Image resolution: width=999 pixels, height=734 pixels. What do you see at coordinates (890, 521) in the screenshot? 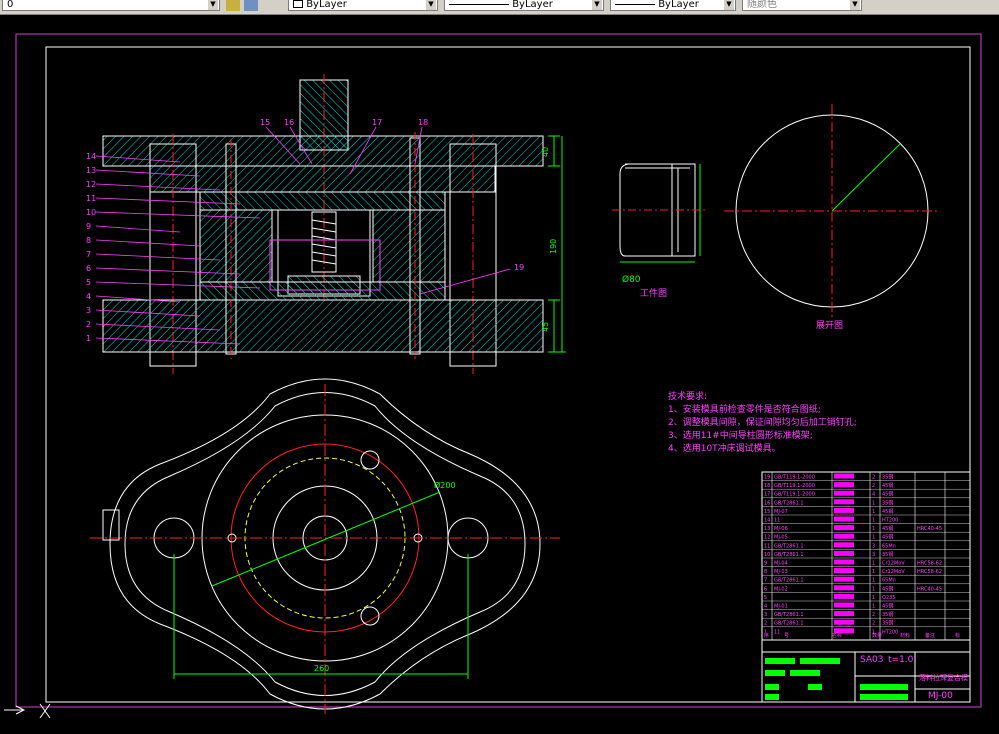
I see `bom-cell-material: HT200` at bounding box center [890, 521].